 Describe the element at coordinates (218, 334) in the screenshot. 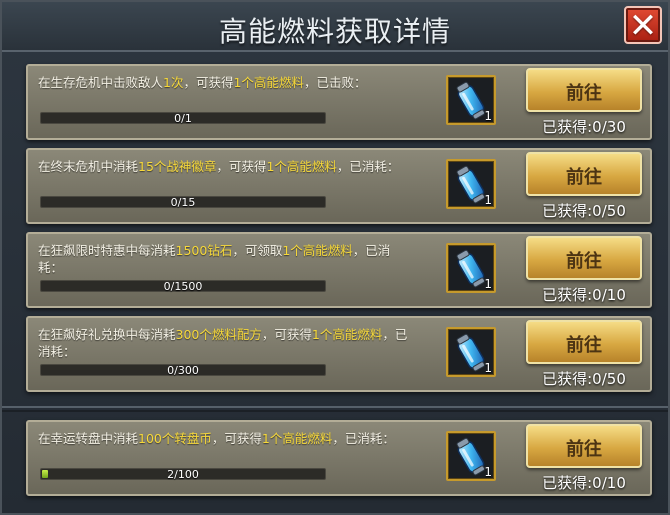

I see `desc-highlight: 300个燃料配方` at that location.